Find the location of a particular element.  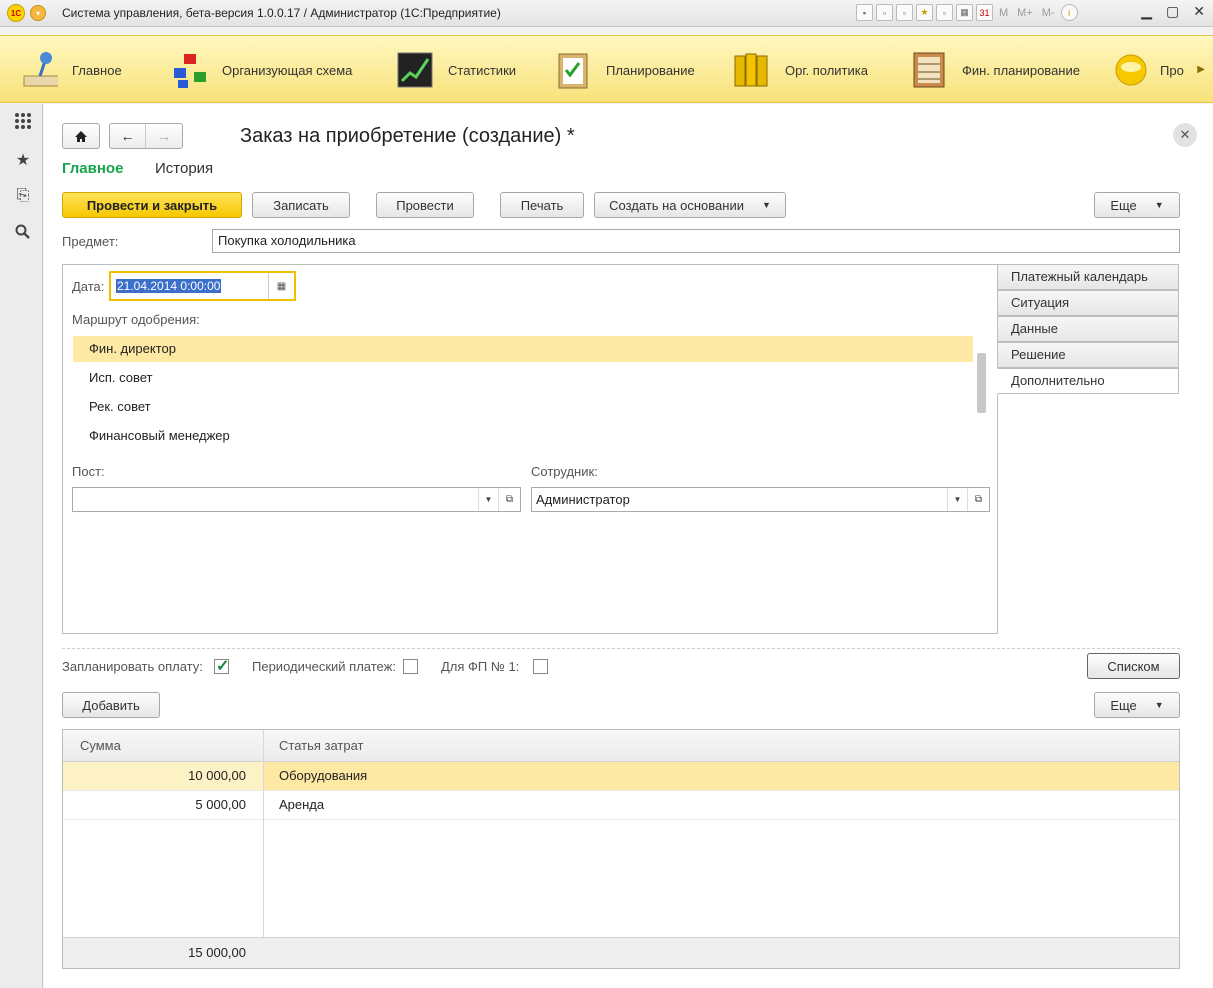

chart-icon is located at coordinates (415, 70).